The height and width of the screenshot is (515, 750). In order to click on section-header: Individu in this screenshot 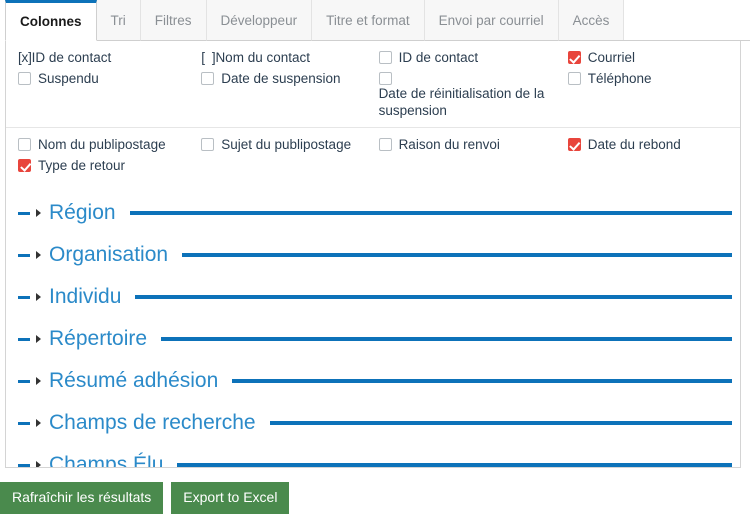, I will do `click(373, 297)`.